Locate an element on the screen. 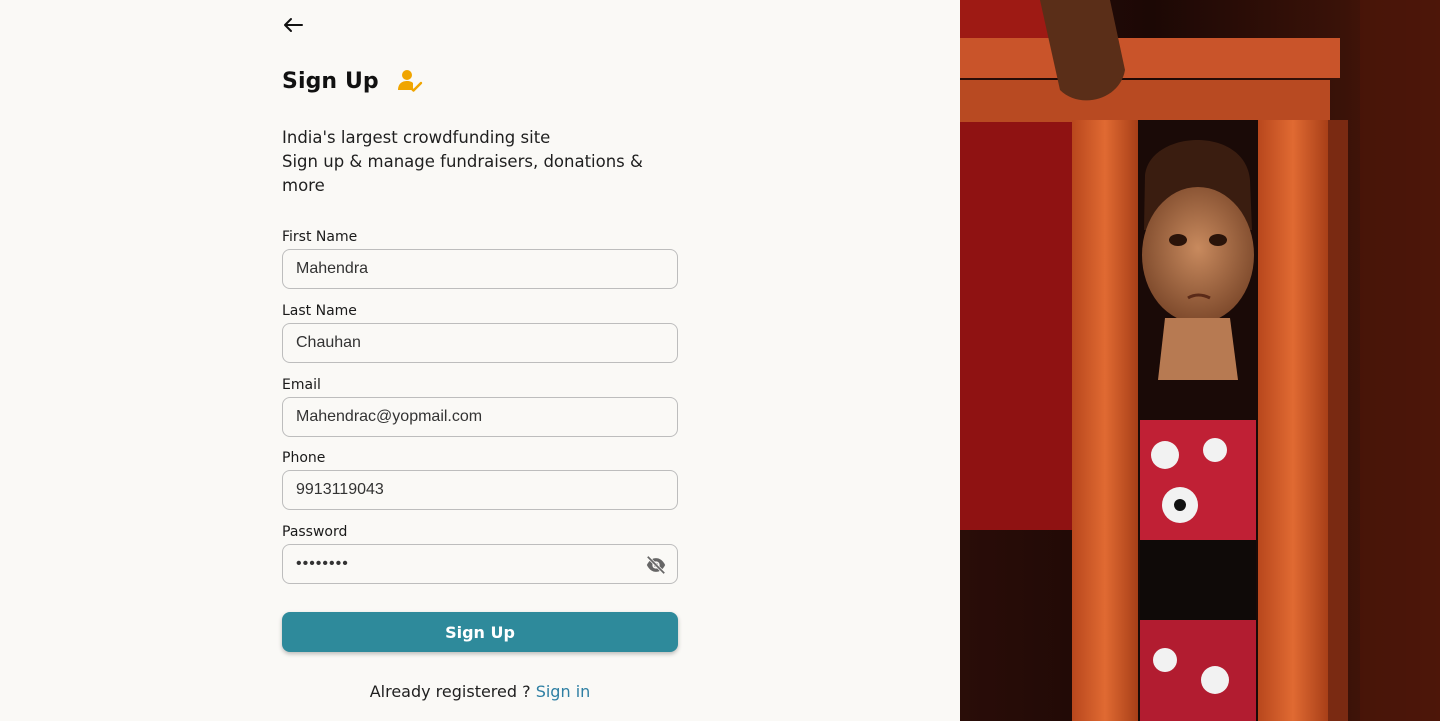 The image size is (1440, 721). sign-up-button: Sign Up is located at coordinates (480, 632).